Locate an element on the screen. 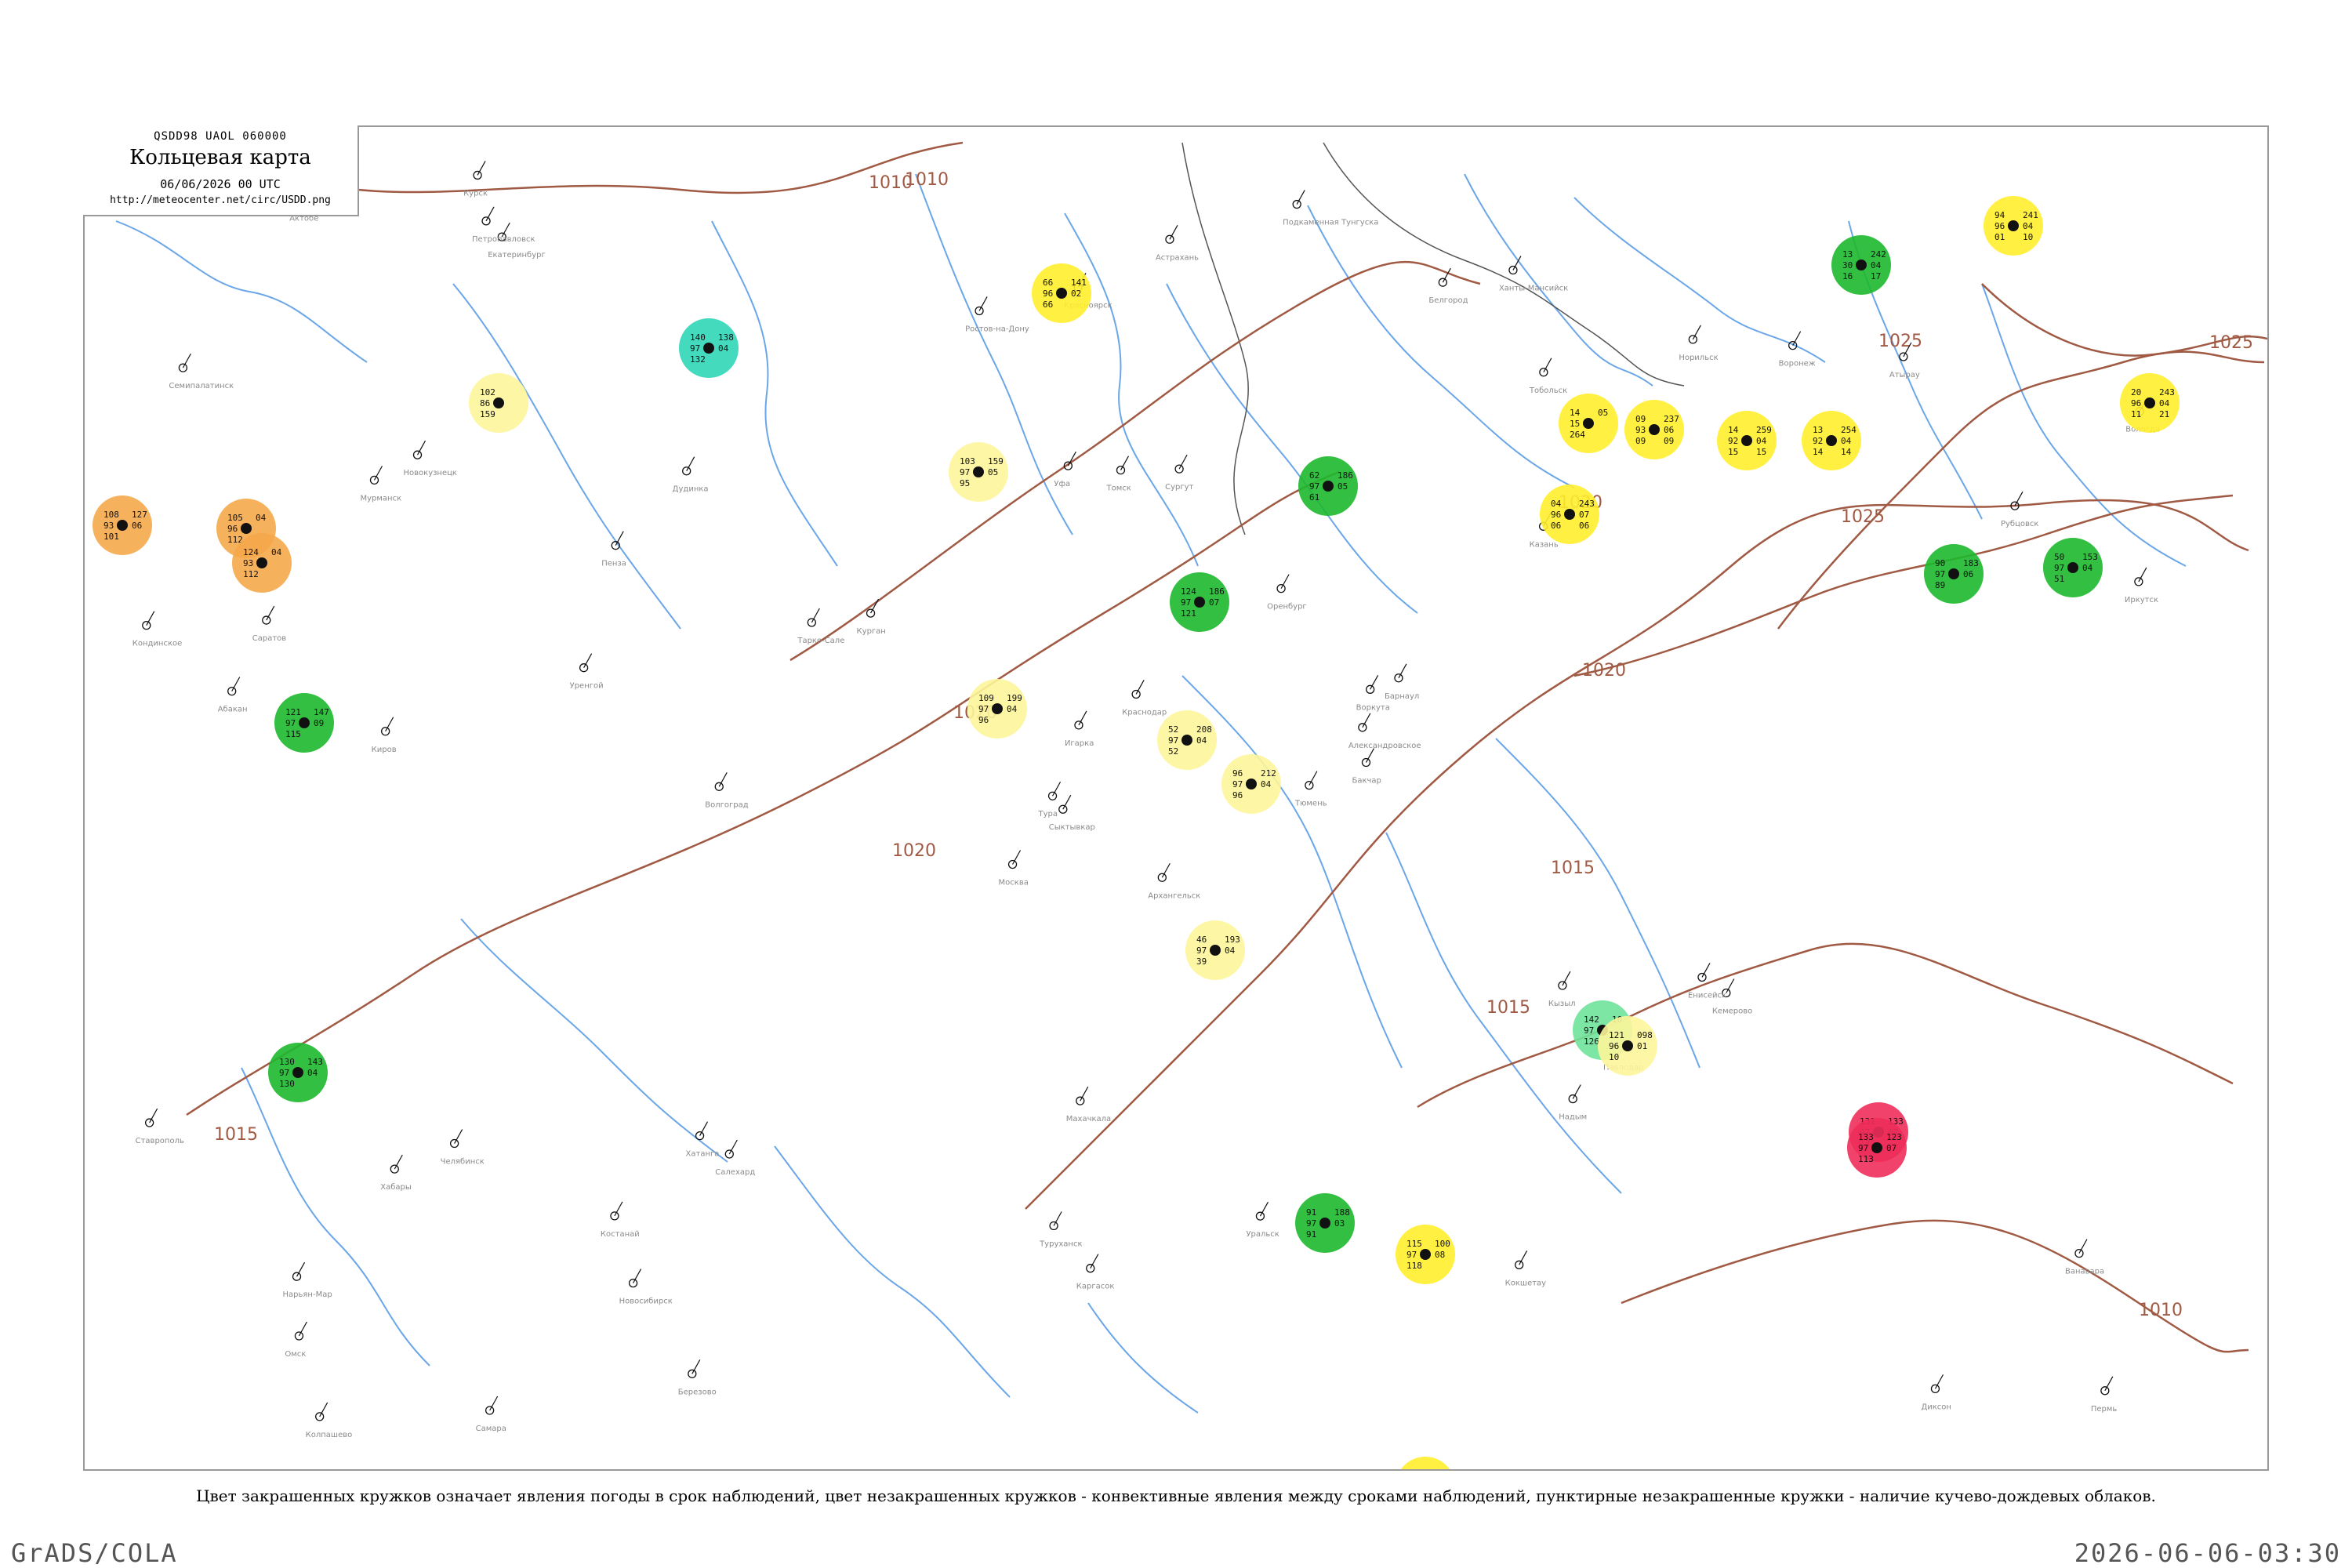 The width and height of the screenshot is (2352, 1568). station-marker: 10286159 is located at coordinates (498, 403).